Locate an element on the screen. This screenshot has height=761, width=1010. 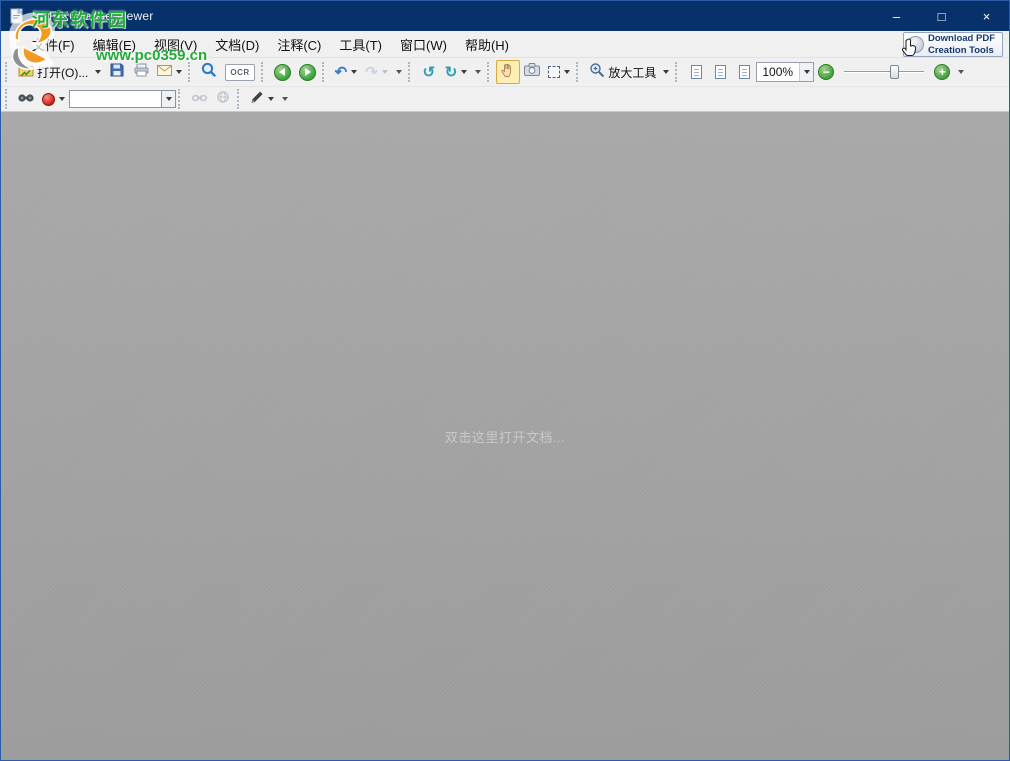
window-title: PDF-XChange Viewer is located at coordinates (93, 16).